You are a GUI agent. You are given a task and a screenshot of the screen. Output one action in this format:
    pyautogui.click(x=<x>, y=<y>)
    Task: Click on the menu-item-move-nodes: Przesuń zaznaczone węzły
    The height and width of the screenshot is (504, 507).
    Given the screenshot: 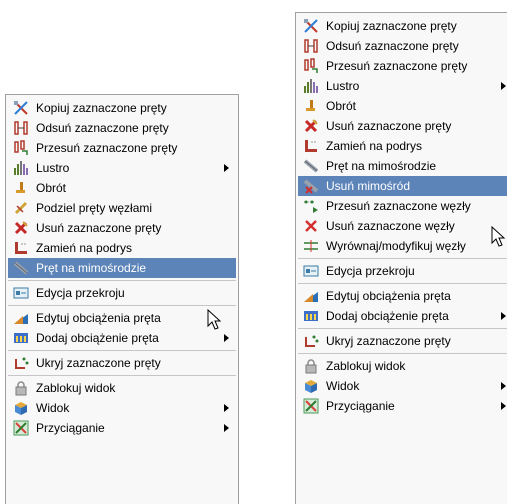 What is the action you would take?
    pyautogui.click(x=402, y=206)
    